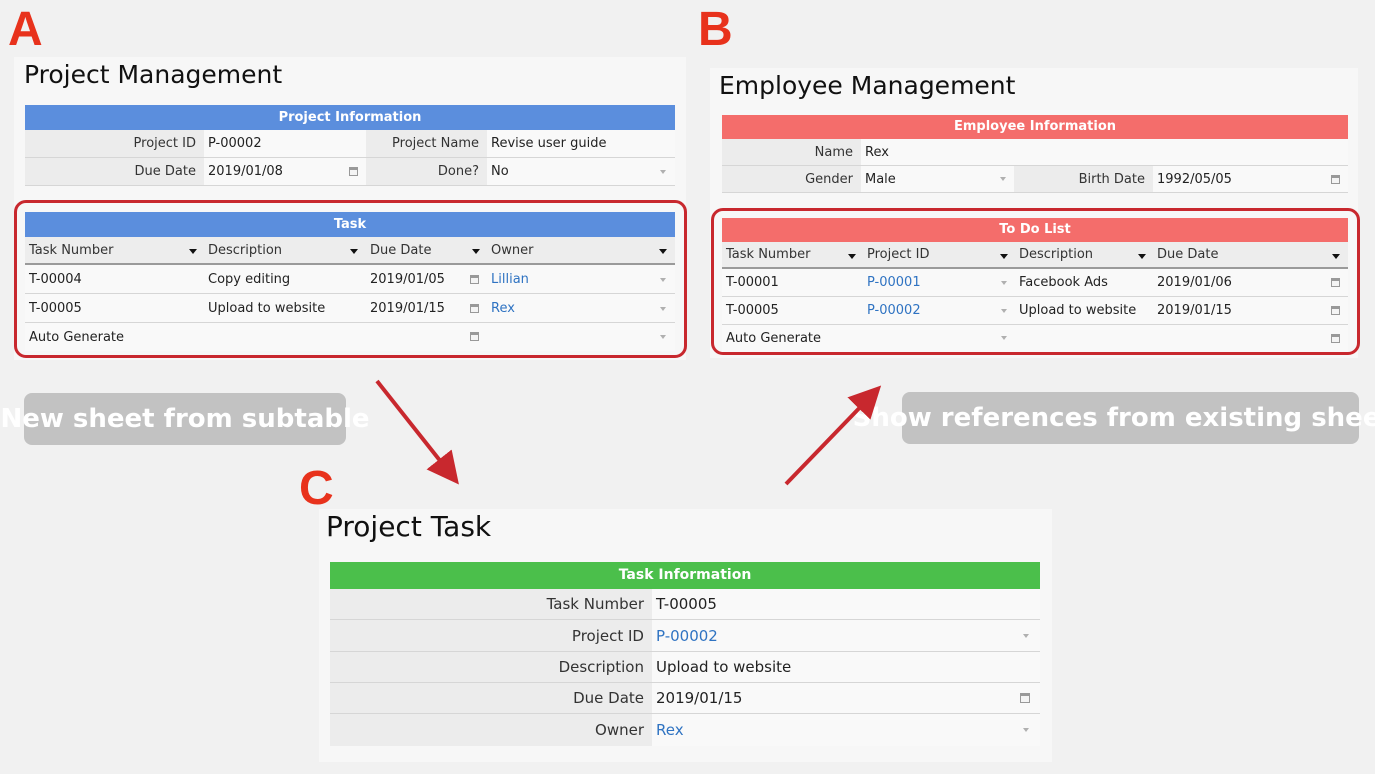  I want to click on description-field: Upload to website, so click(846, 667).